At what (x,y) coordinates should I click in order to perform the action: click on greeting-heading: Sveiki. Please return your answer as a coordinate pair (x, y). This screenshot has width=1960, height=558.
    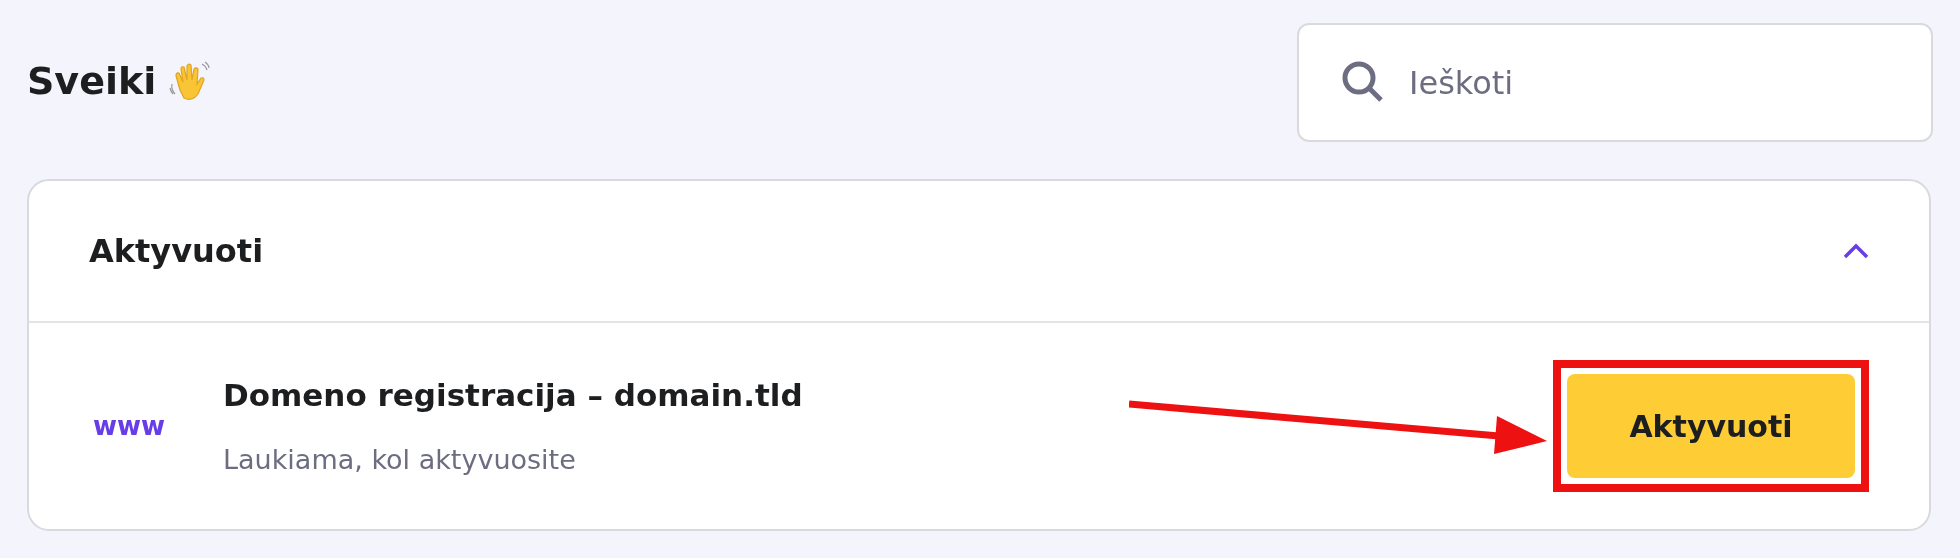
    Looking at the image, I should click on (92, 81).